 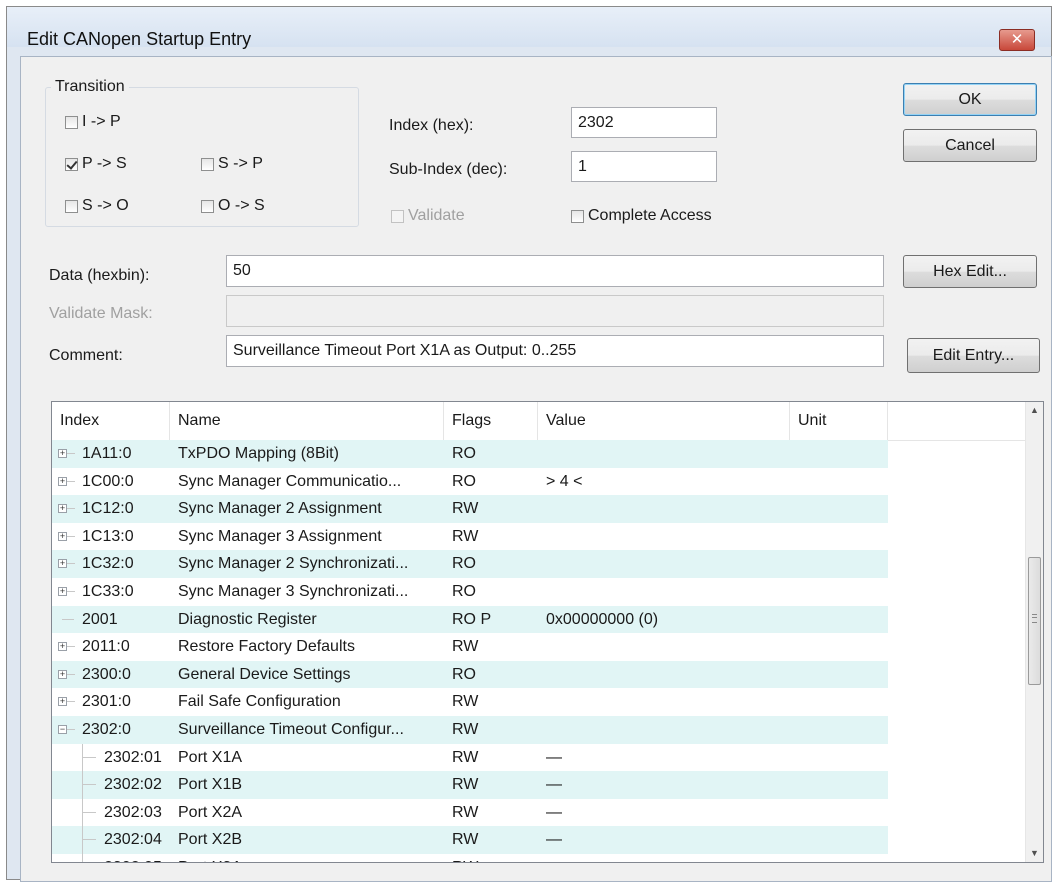 I want to click on cell-name: Port X1B, so click(x=210, y=785).